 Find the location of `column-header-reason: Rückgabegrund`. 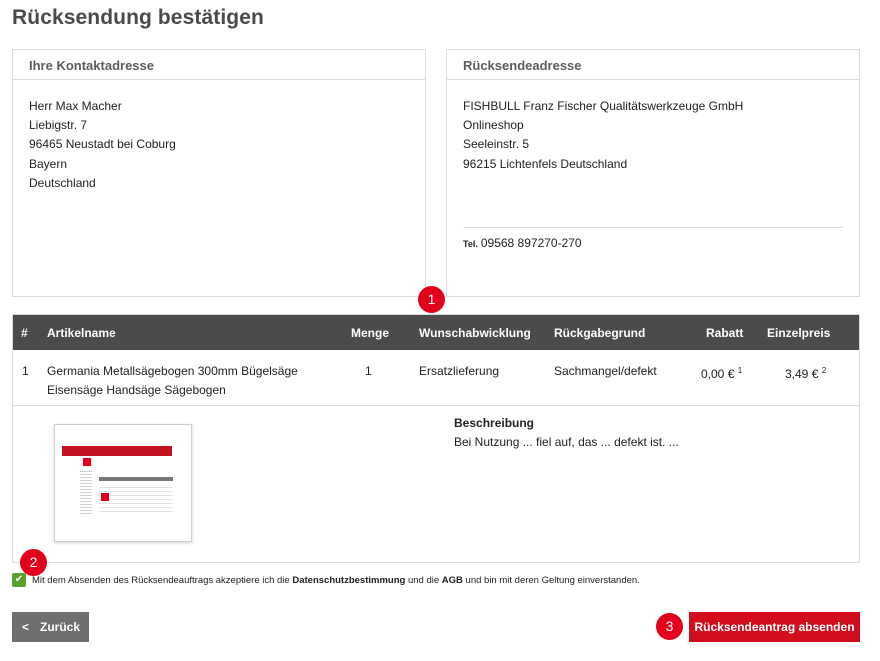

column-header-reason: Rückgabegrund is located at coordinates (600, 333).